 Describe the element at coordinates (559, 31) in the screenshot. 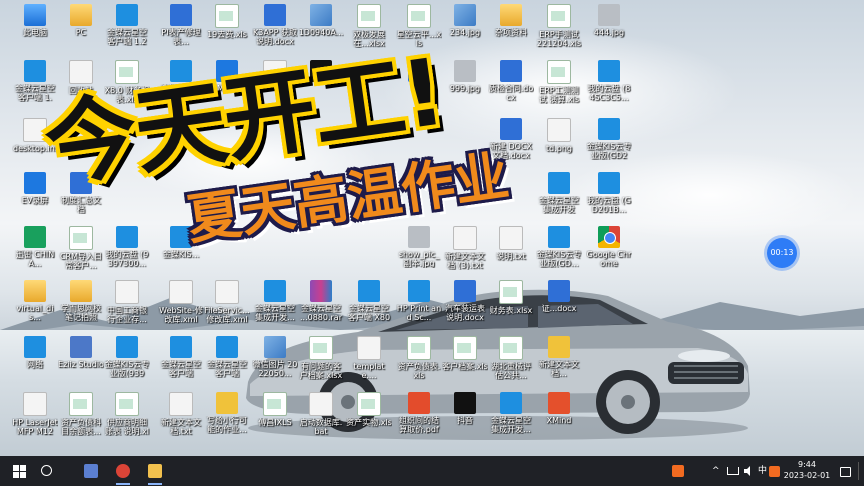

I see `desktop-icon: ERP手测试 221204.xls` at that location.